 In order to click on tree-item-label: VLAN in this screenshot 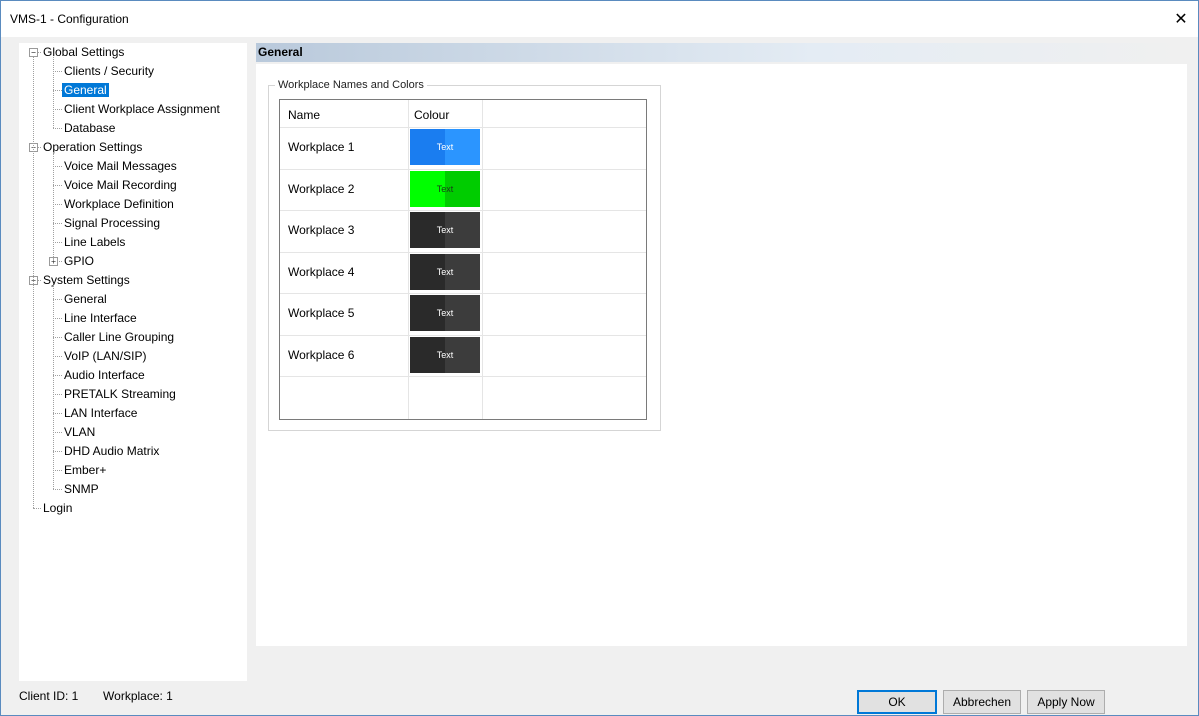, I will do `click(80, 432)`.